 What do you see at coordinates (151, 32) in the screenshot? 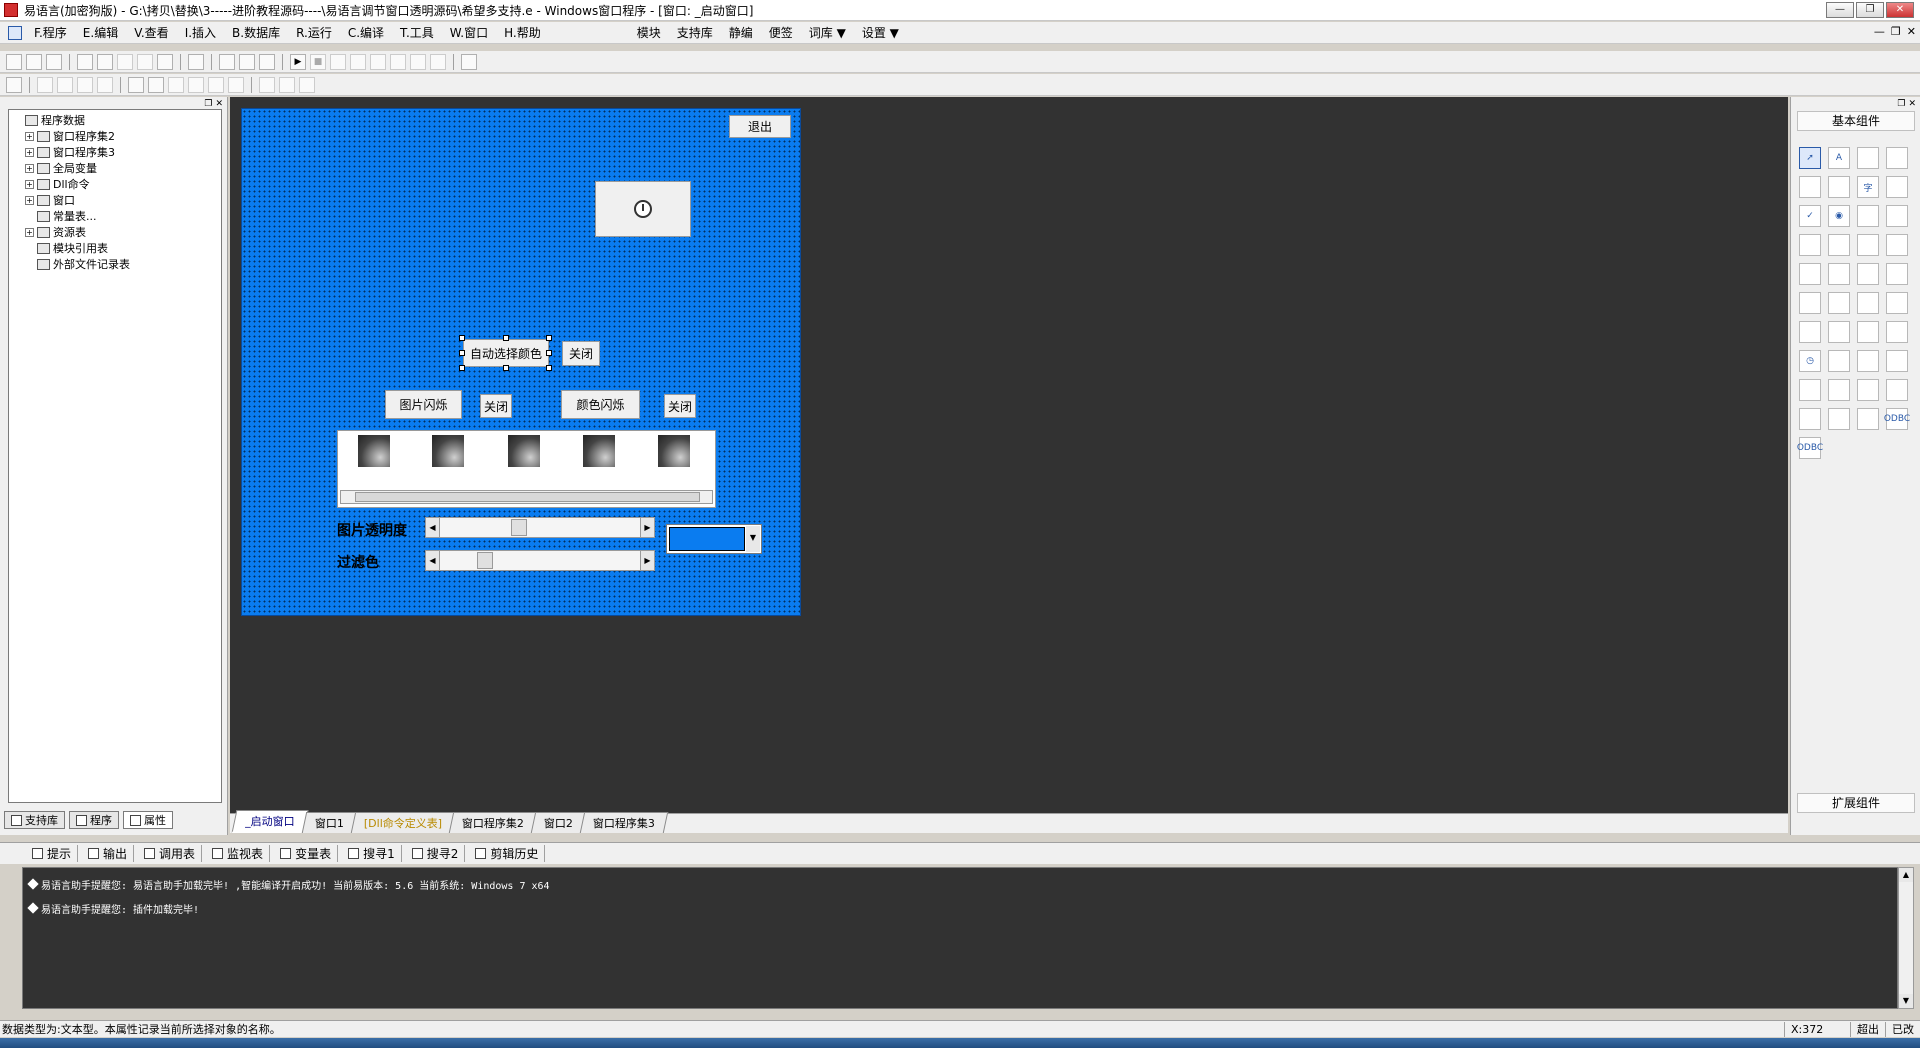
I see `menu-view: V.查看` at bounding box center [151, 32].